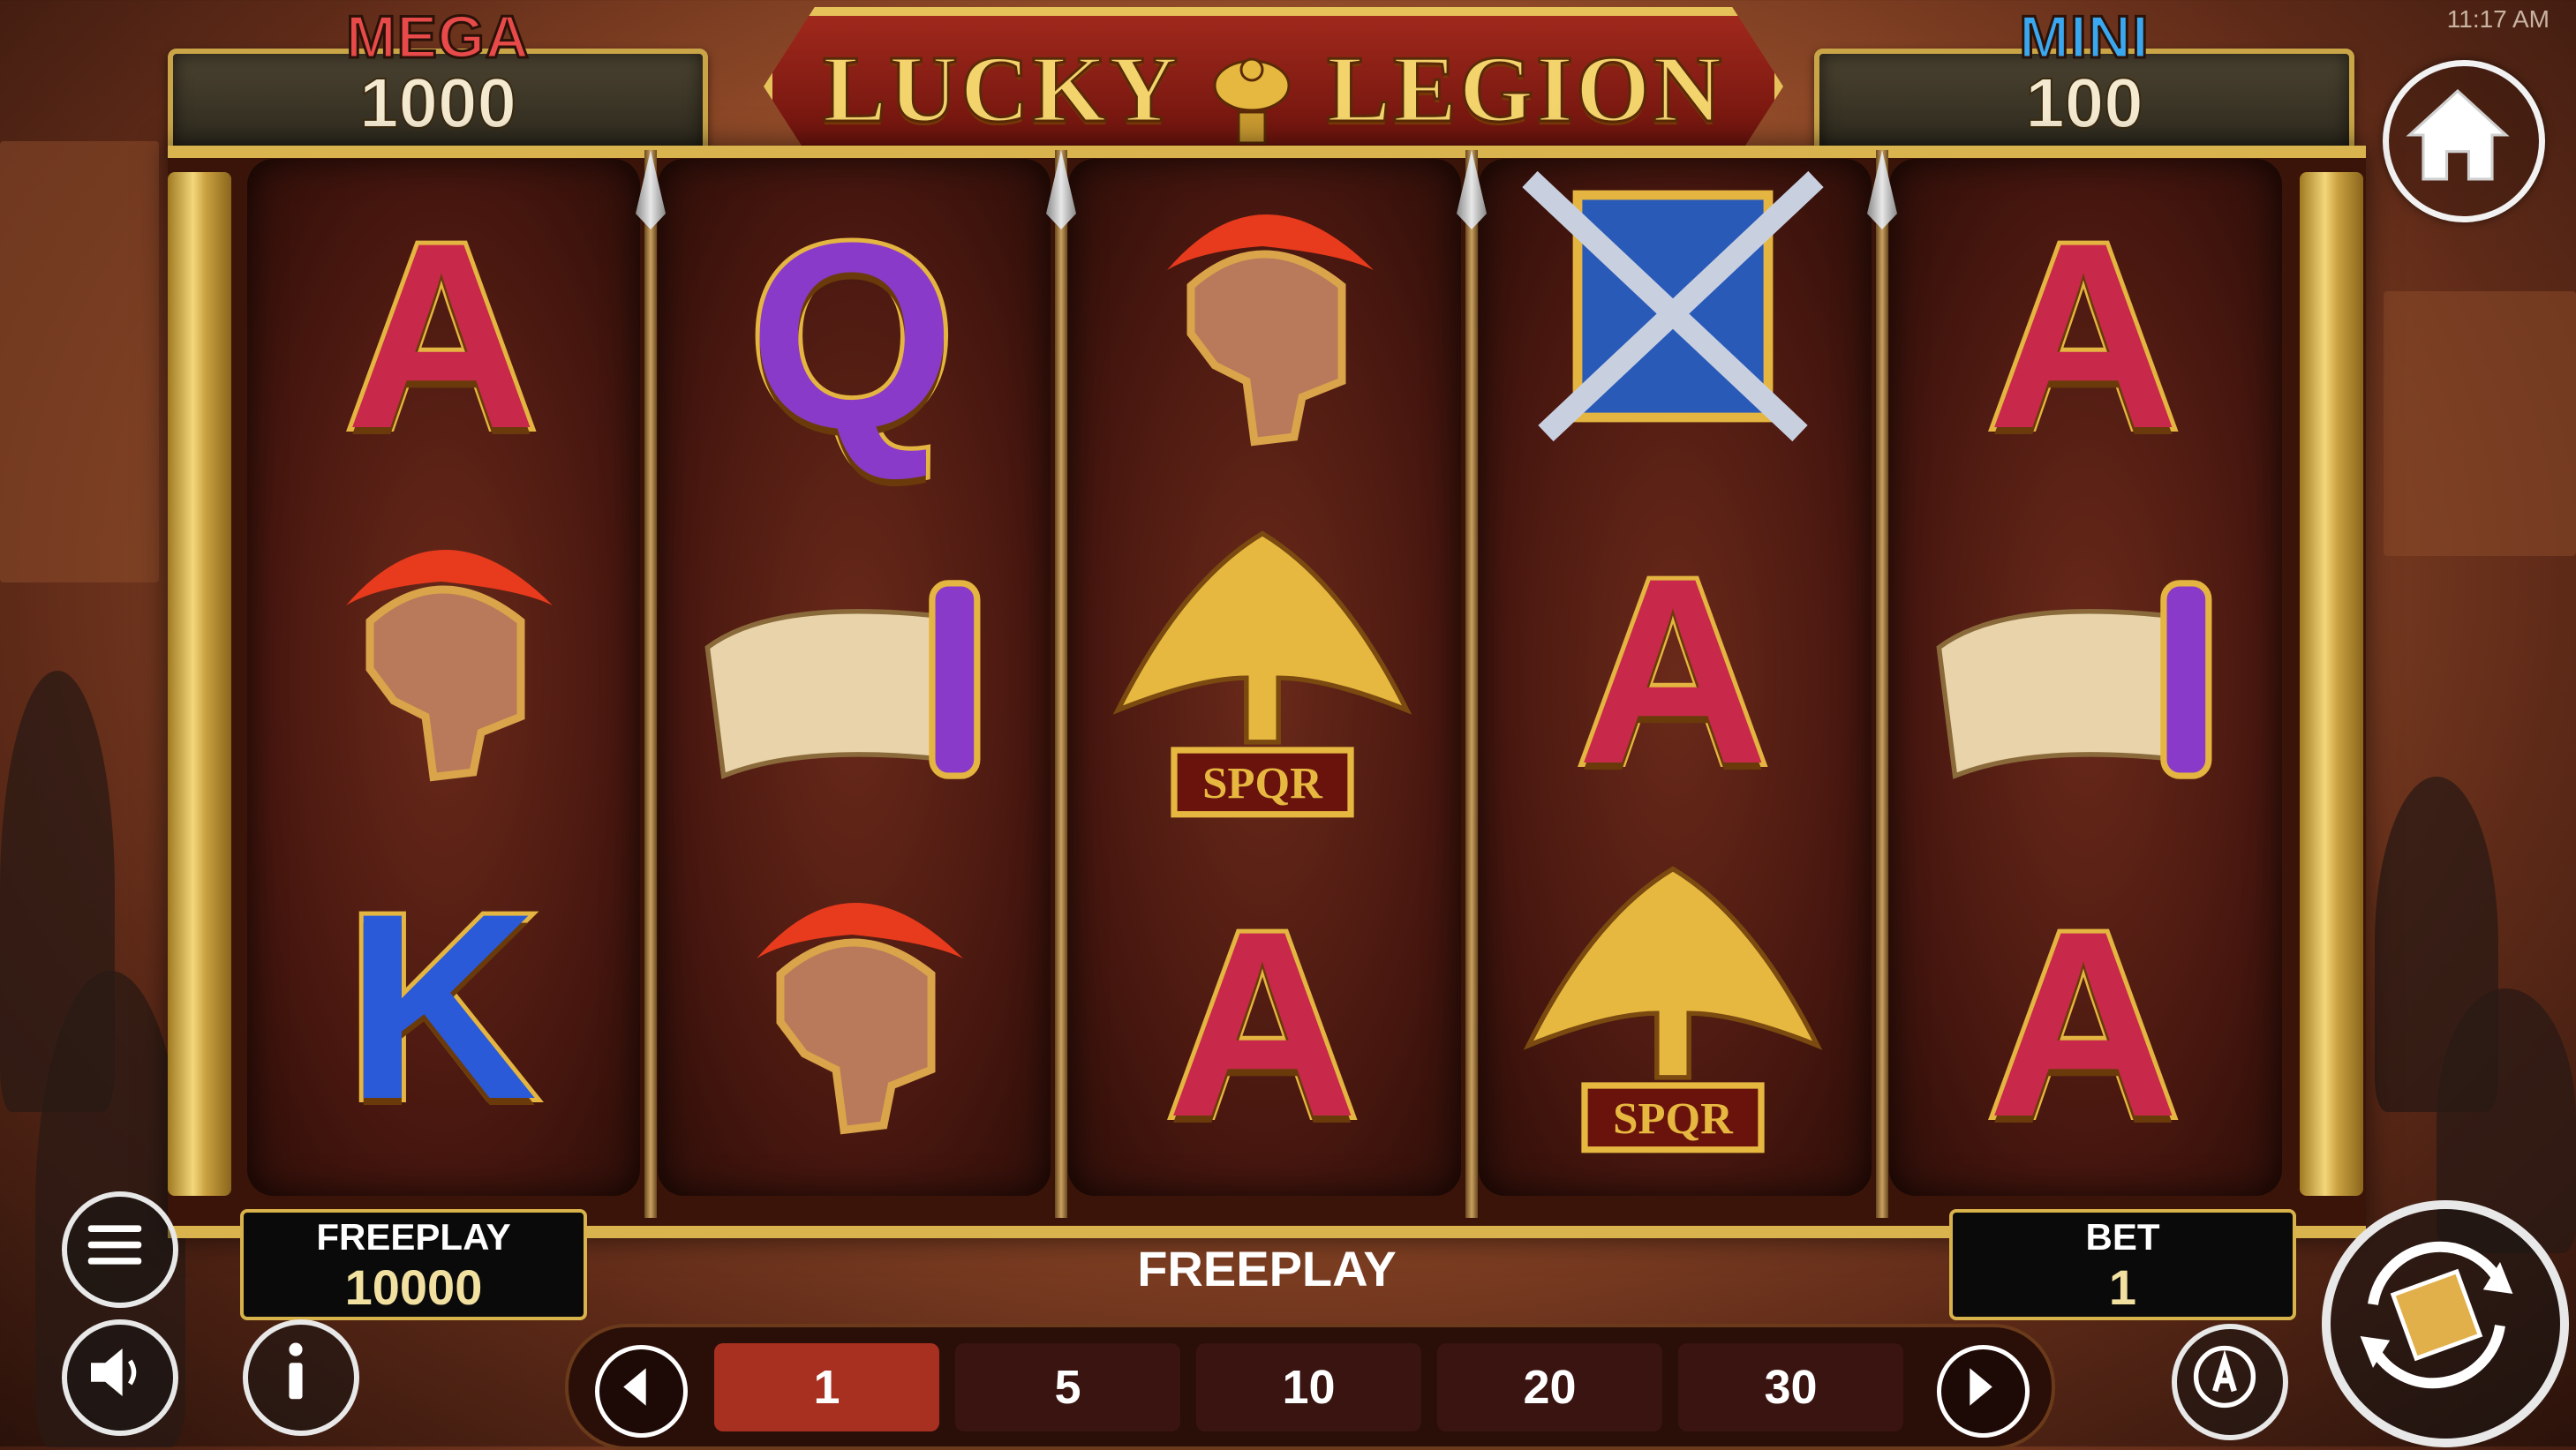 The height and width of the screenshot is (1450, 2576). I want to click on title-left: LUCKY, so click(999, 90).